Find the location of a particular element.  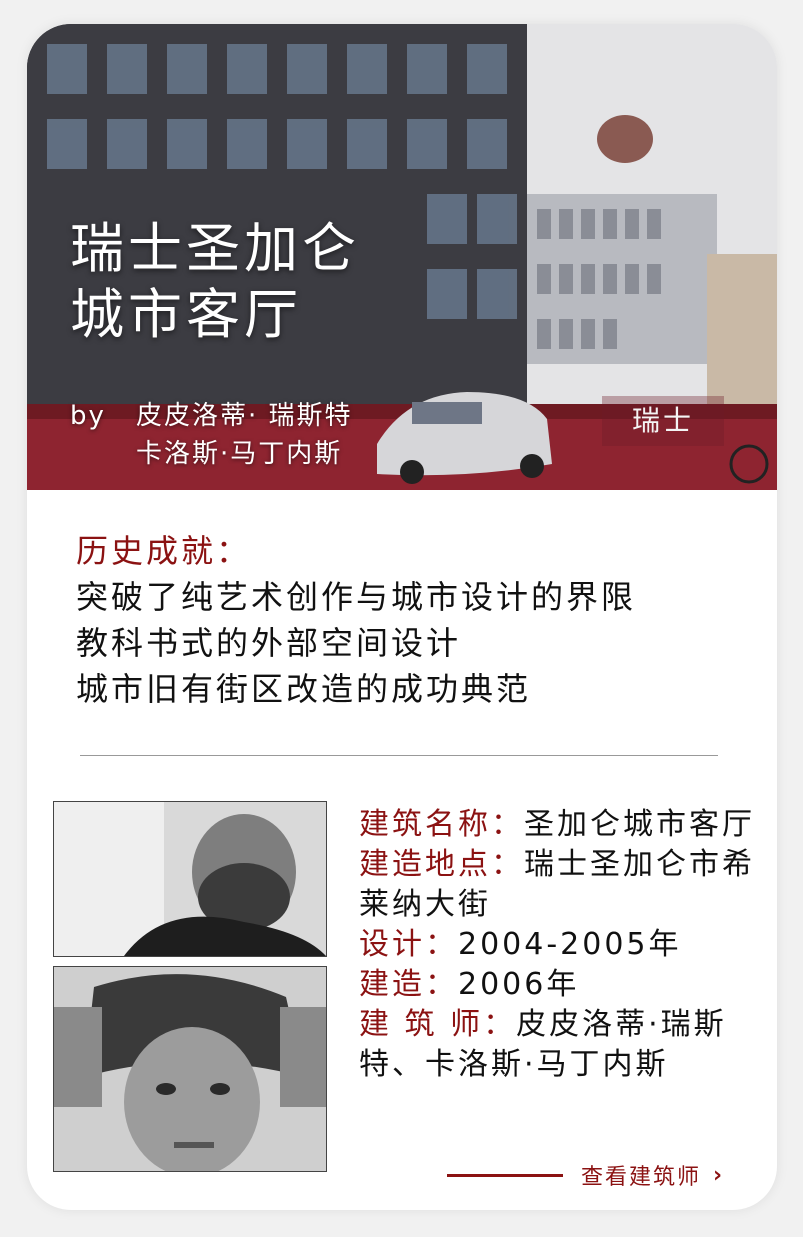

country-tag: 瑞士 is located at coordinates (663, 421).